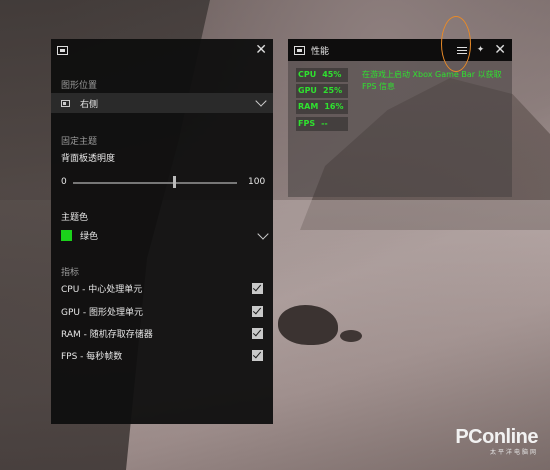  Describe the element at coordinates (432, 80) in the screenshot. I see `fps-hint-text: 在游戏上启动 Xbox Game Bar 以获取 FPS 信息` at that location.